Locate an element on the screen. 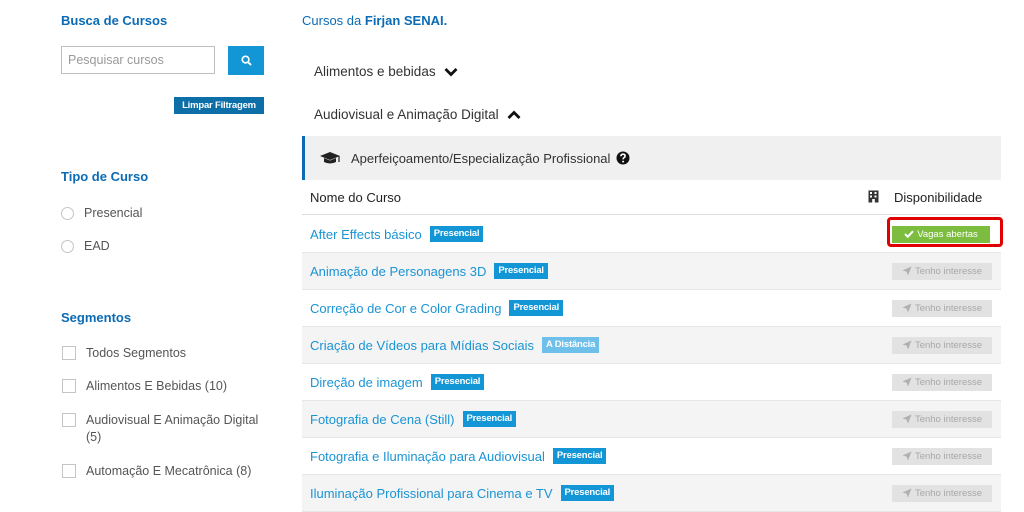 Image resolution: width=1024 pixels, height=512 pixels. column-header-name: Nome do Curso is located at coordinates (356, 197).